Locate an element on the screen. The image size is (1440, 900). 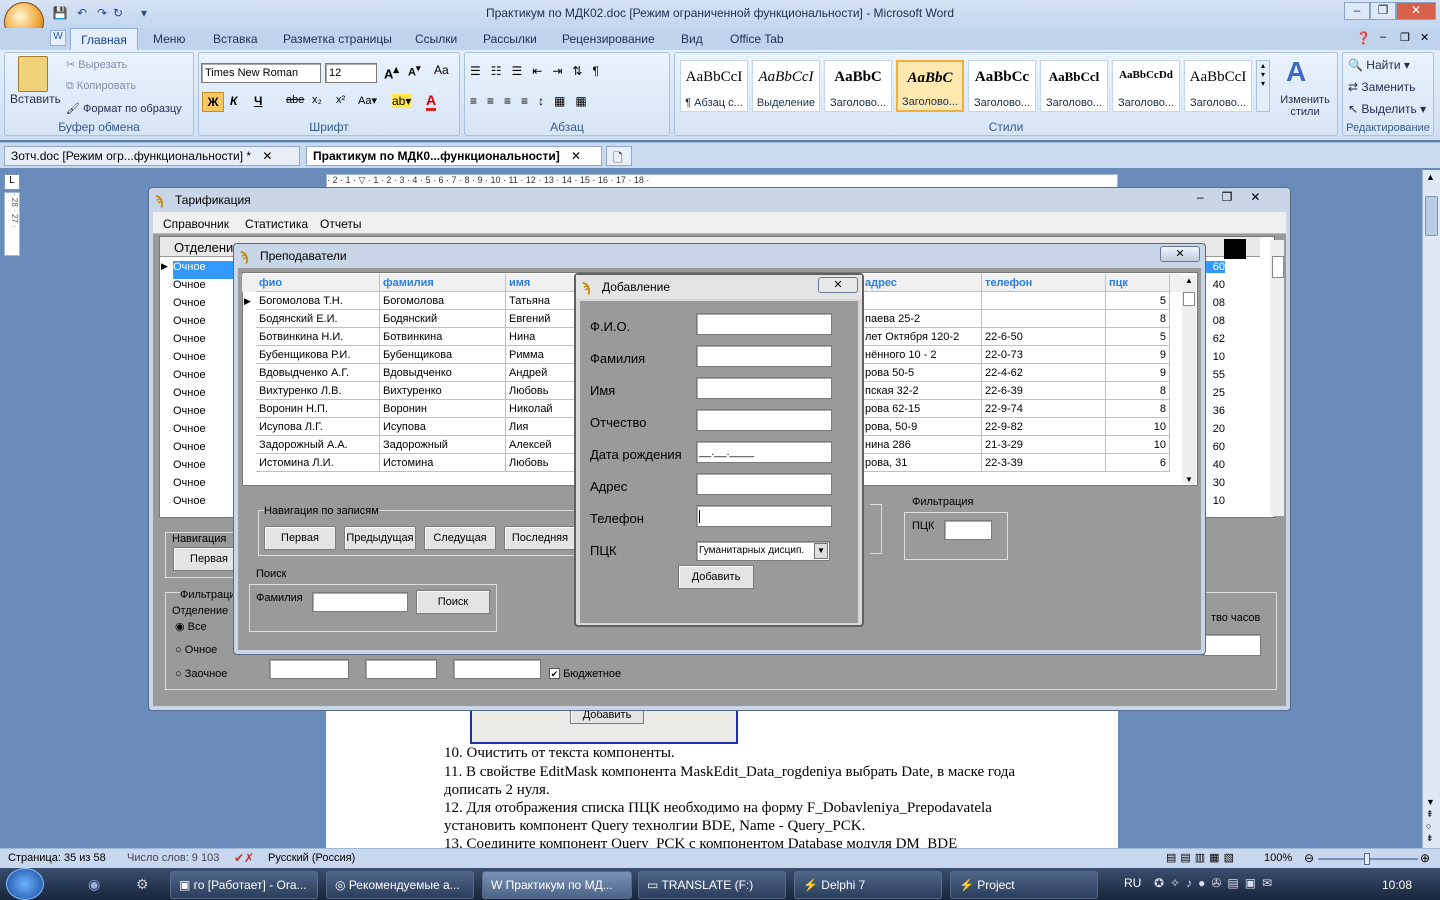
tab-view: Вид is located at coordinates (692, 39).